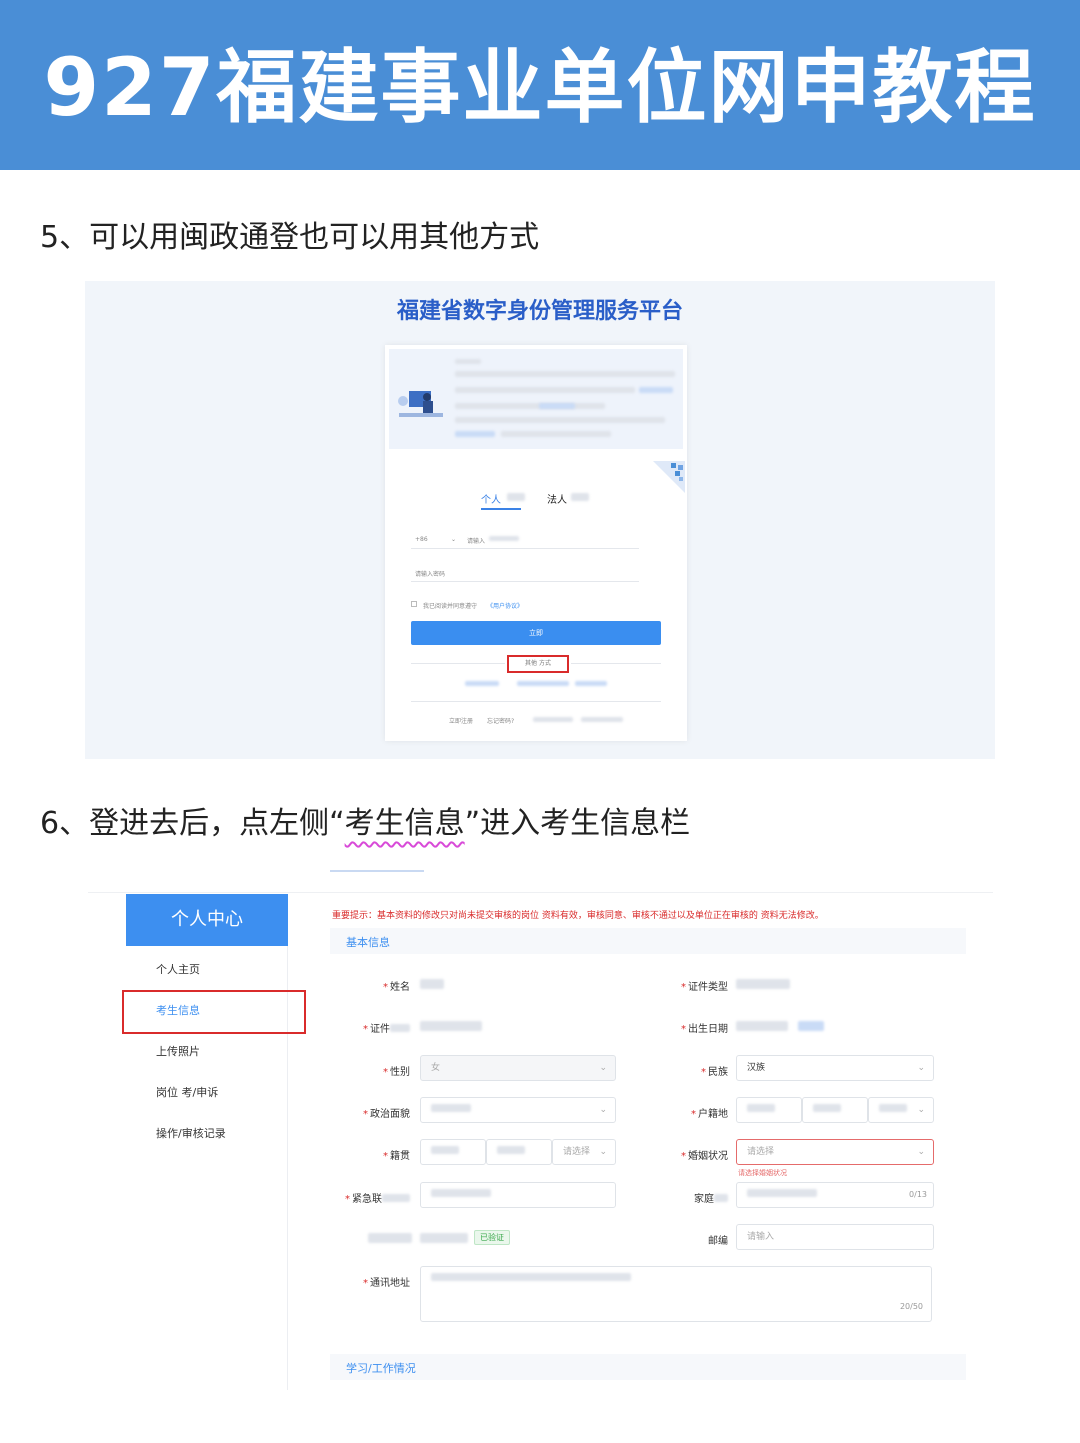 The height and width of the screenshot is (1443, 1080). Describe the element at coordinates (835, 1195) in the screenshot. I see `home-phone-input: 0/13` at that location.